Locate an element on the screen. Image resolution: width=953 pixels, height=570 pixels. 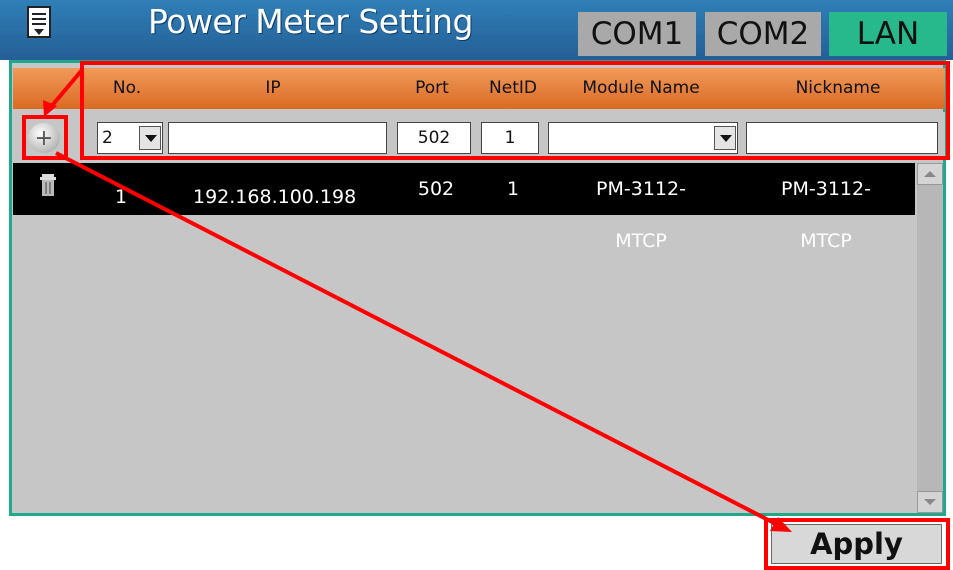
no-select-value: 2 is located at coordinates (107, 138).